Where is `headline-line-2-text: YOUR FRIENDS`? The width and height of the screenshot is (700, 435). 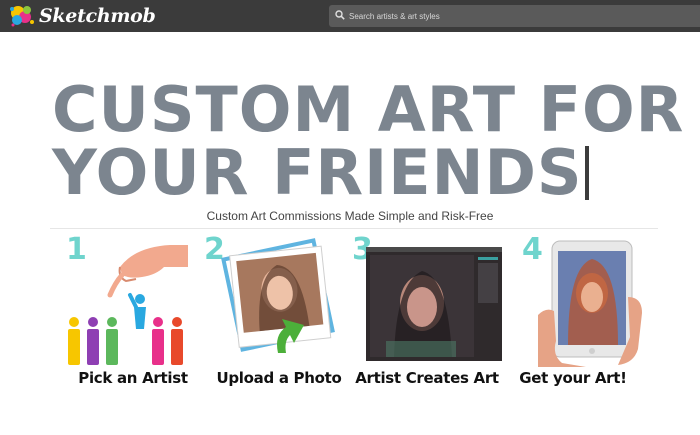
headline-line-2-text: YOUR FRIENDS is located at coordinates (317, 172).